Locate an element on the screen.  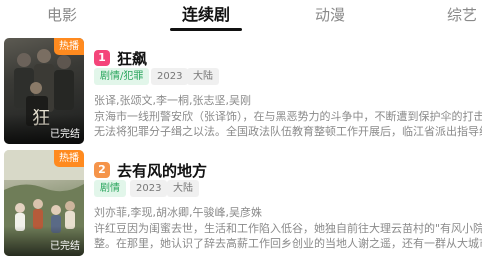
rank-badge: 2 is located at coordinates (102, 170).